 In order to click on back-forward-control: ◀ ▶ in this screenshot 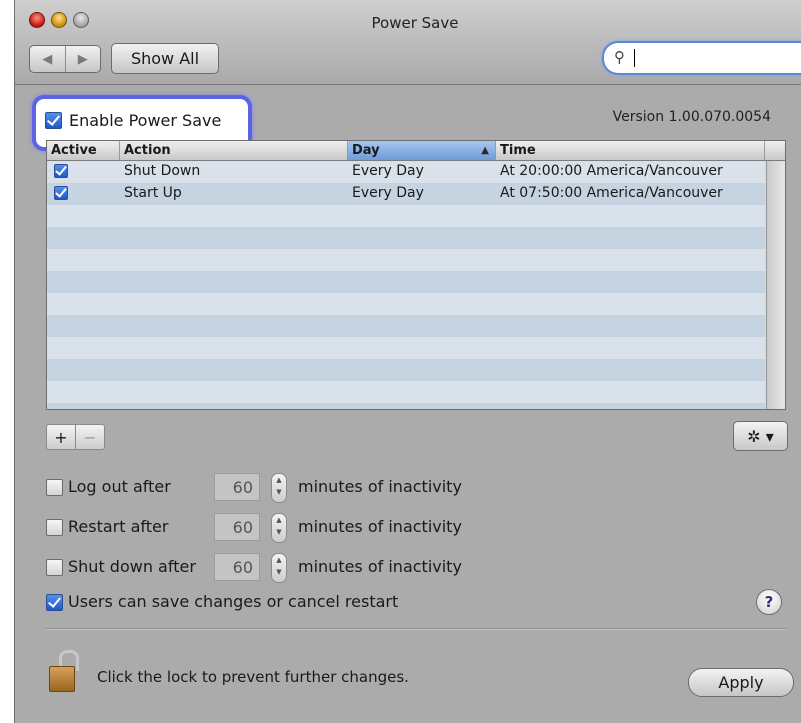, I will do `click(65, 59)`.